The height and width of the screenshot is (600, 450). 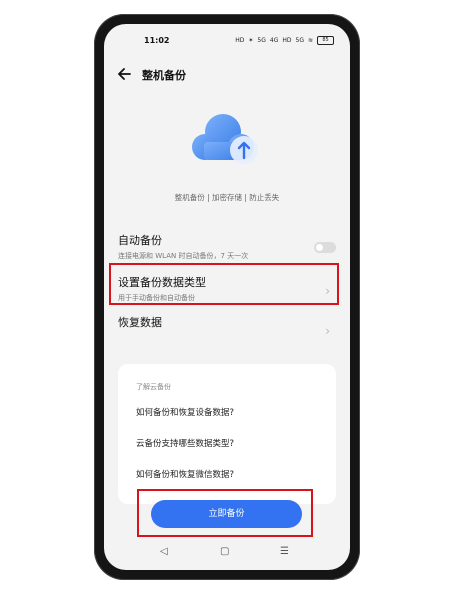 What do you see at coordinates (325, 40) in the screenshot?
I see `battery-icon: 85` at bounding box center [325, 40].